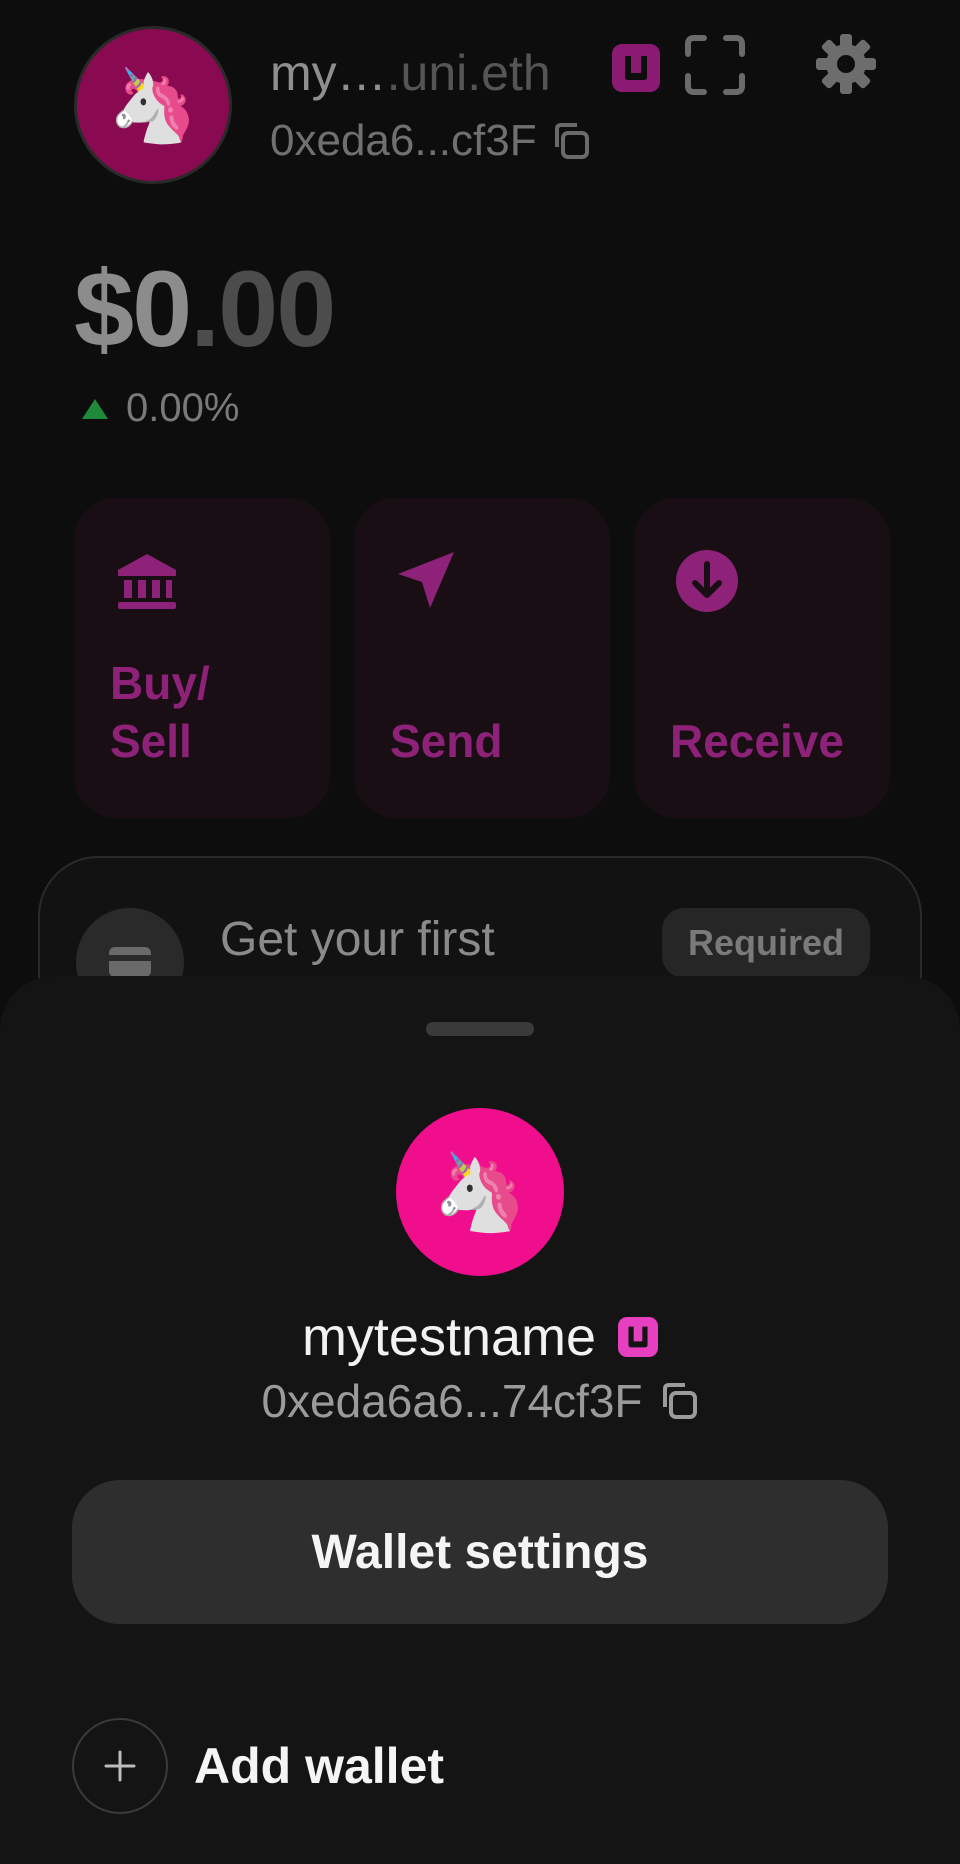  I want to click on bank-icon, so click(147, 581).